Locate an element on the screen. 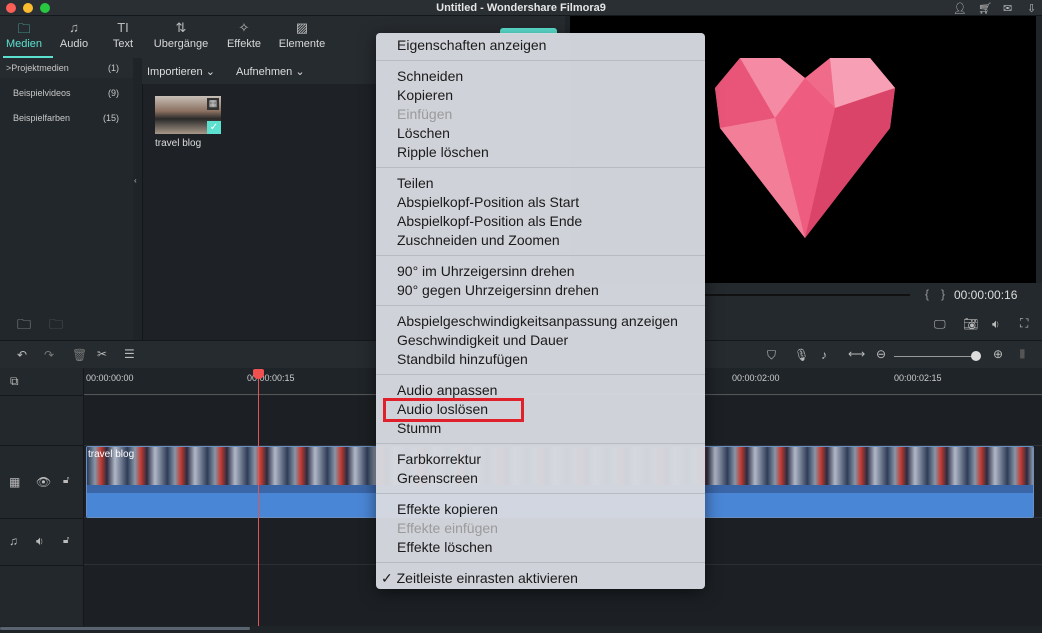  video-track-icon: ▦ is located at coordinates (15, 482).